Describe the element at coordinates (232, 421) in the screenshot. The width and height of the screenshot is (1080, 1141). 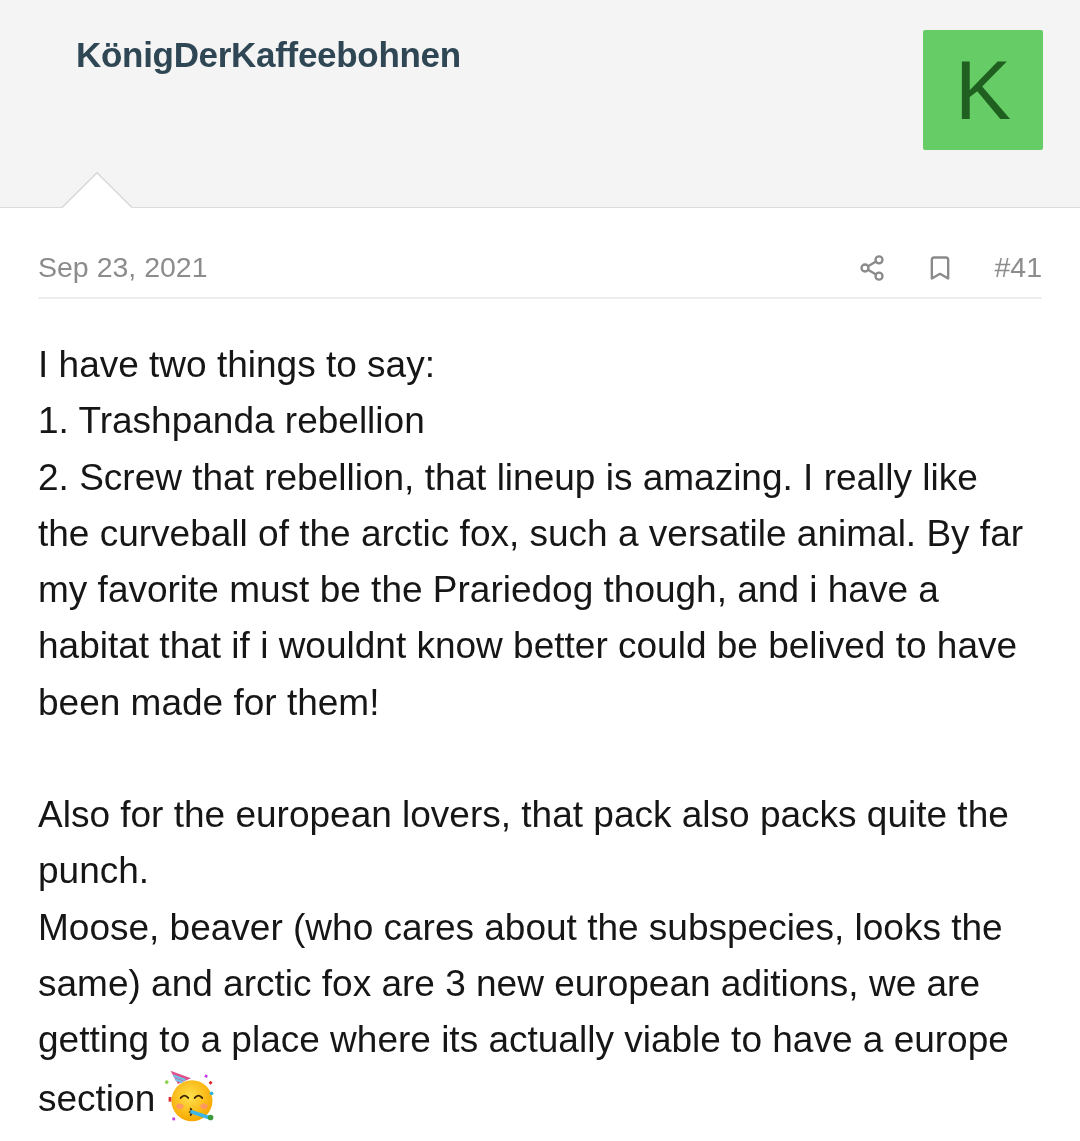
I see `post-text: 1. Trashpanda rebellion` at that location.